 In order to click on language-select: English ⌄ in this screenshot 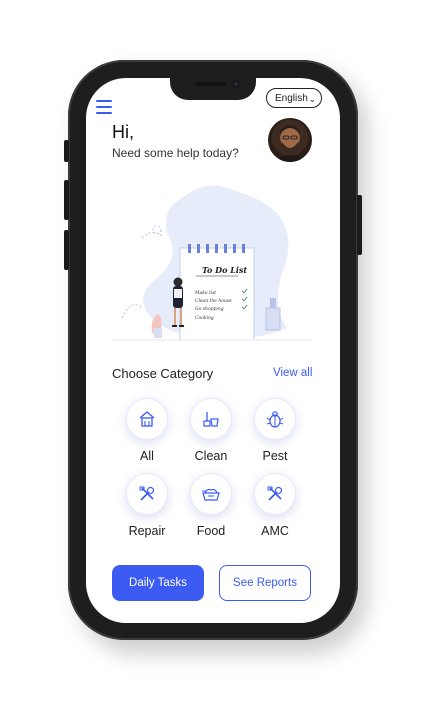, I will do `click(294, 98)`.